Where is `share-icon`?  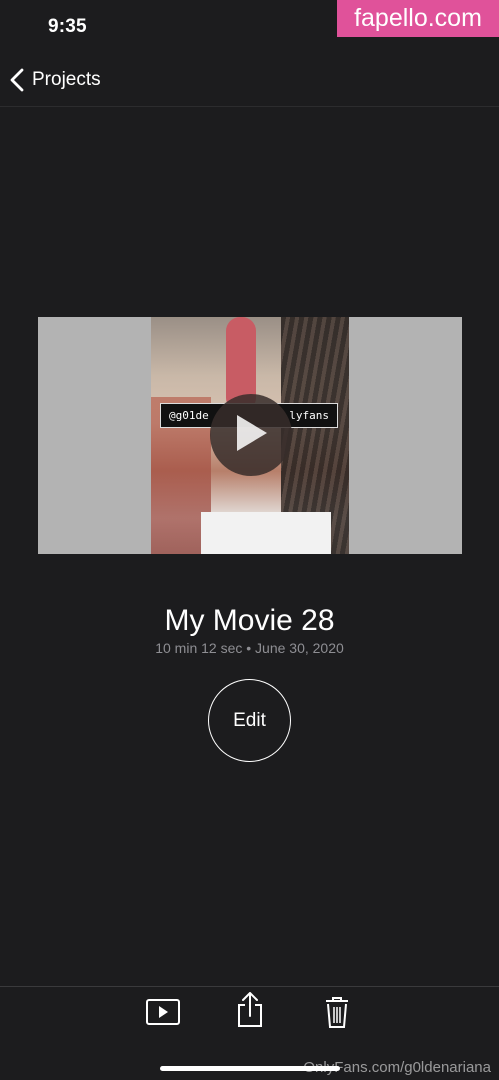 share-icon is located at coordinates (250, 1012).